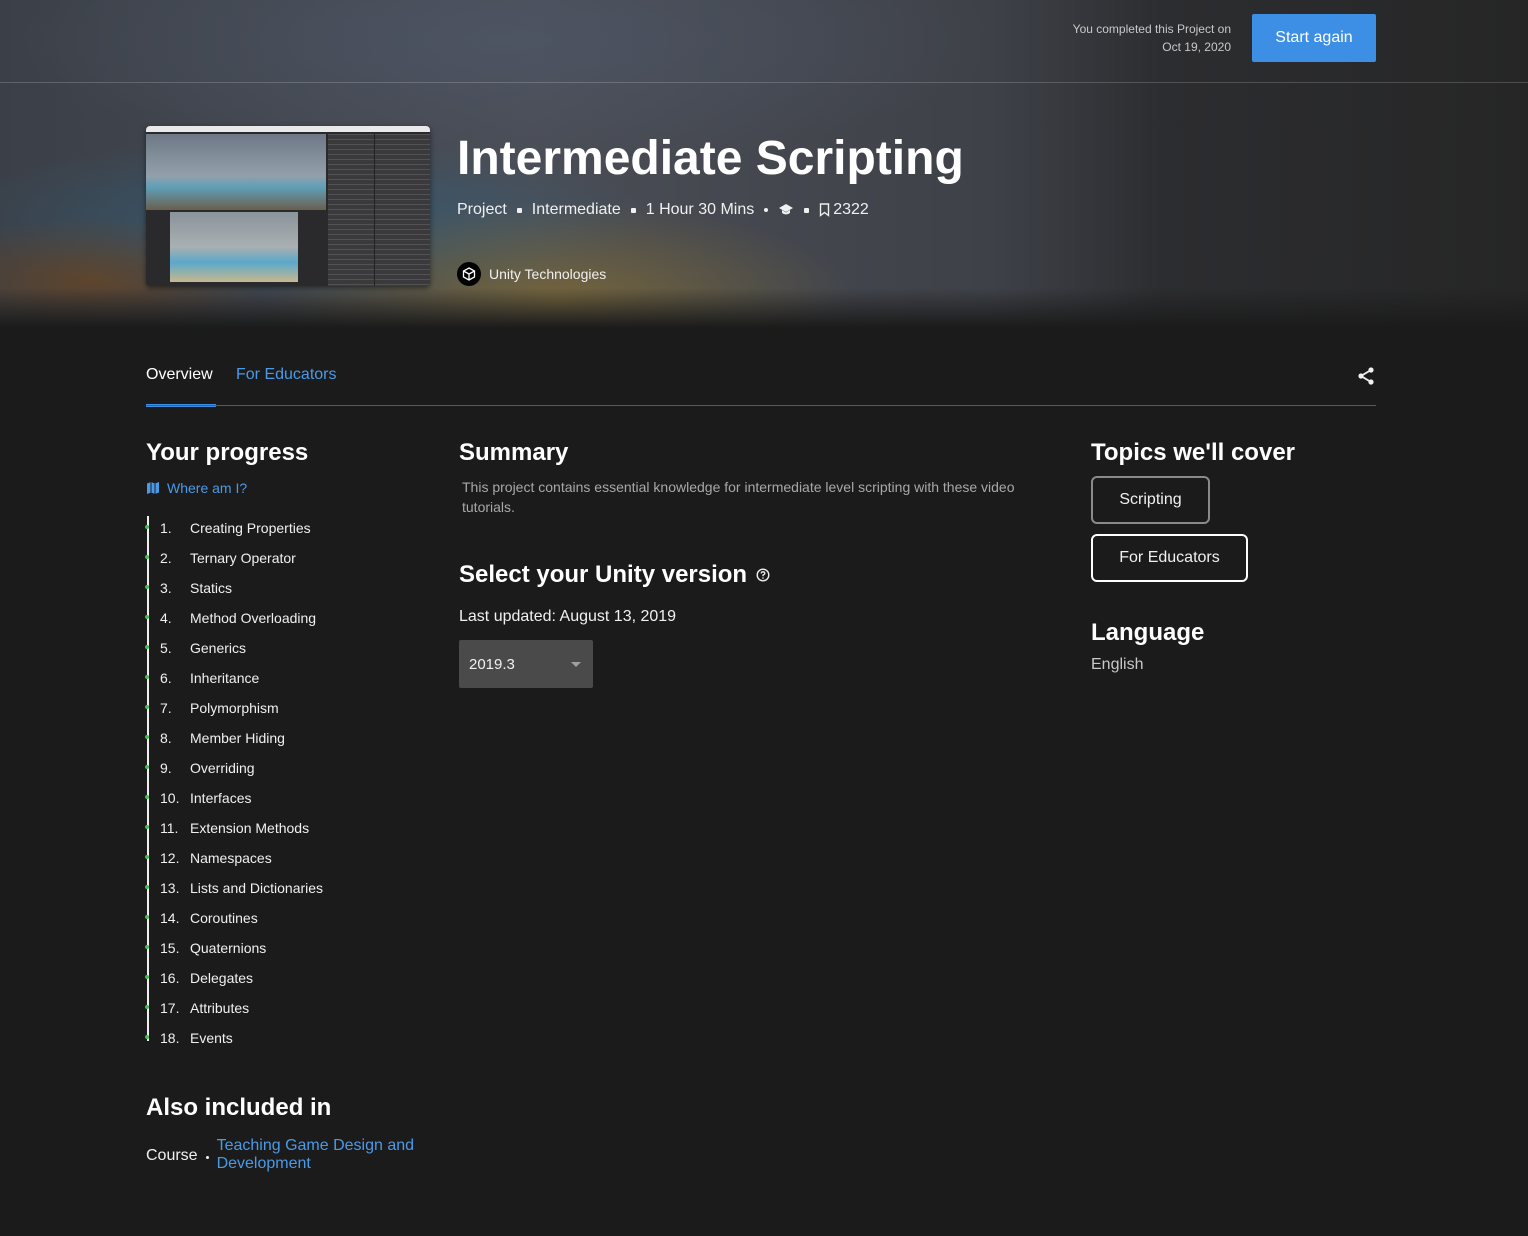  I want to click on tab-bar: Overview For Educators, so click(761, 383).